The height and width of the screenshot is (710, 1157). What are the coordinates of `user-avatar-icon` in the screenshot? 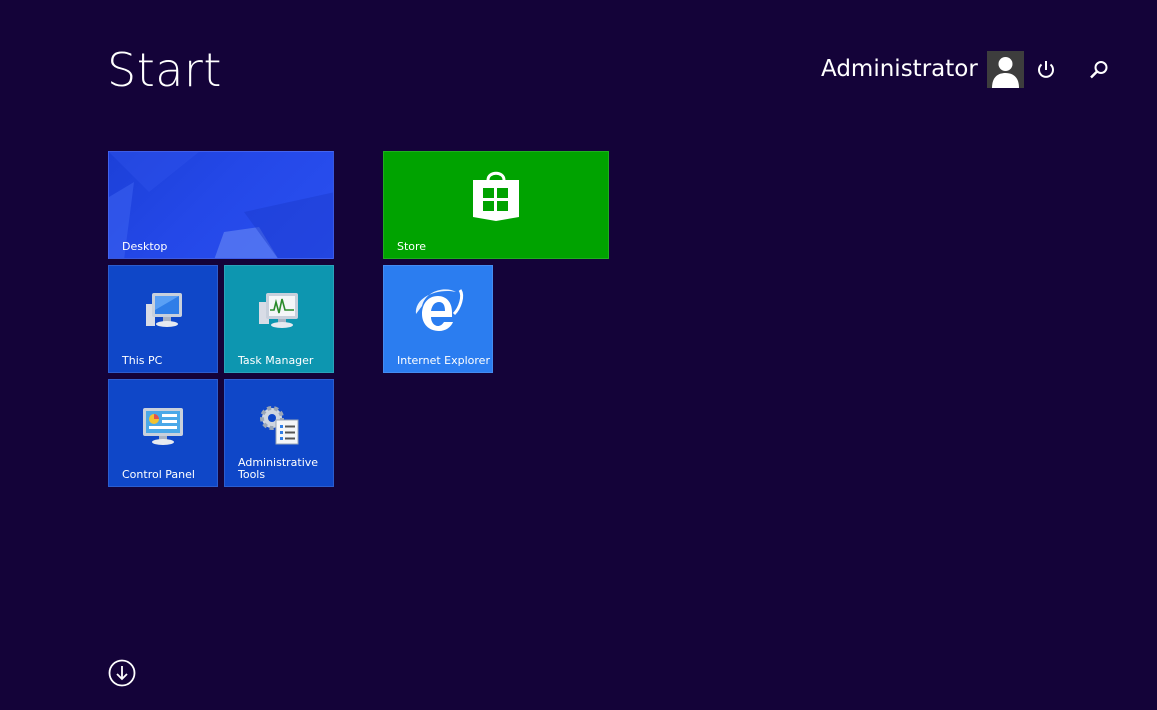 It's located at (1005, 69).